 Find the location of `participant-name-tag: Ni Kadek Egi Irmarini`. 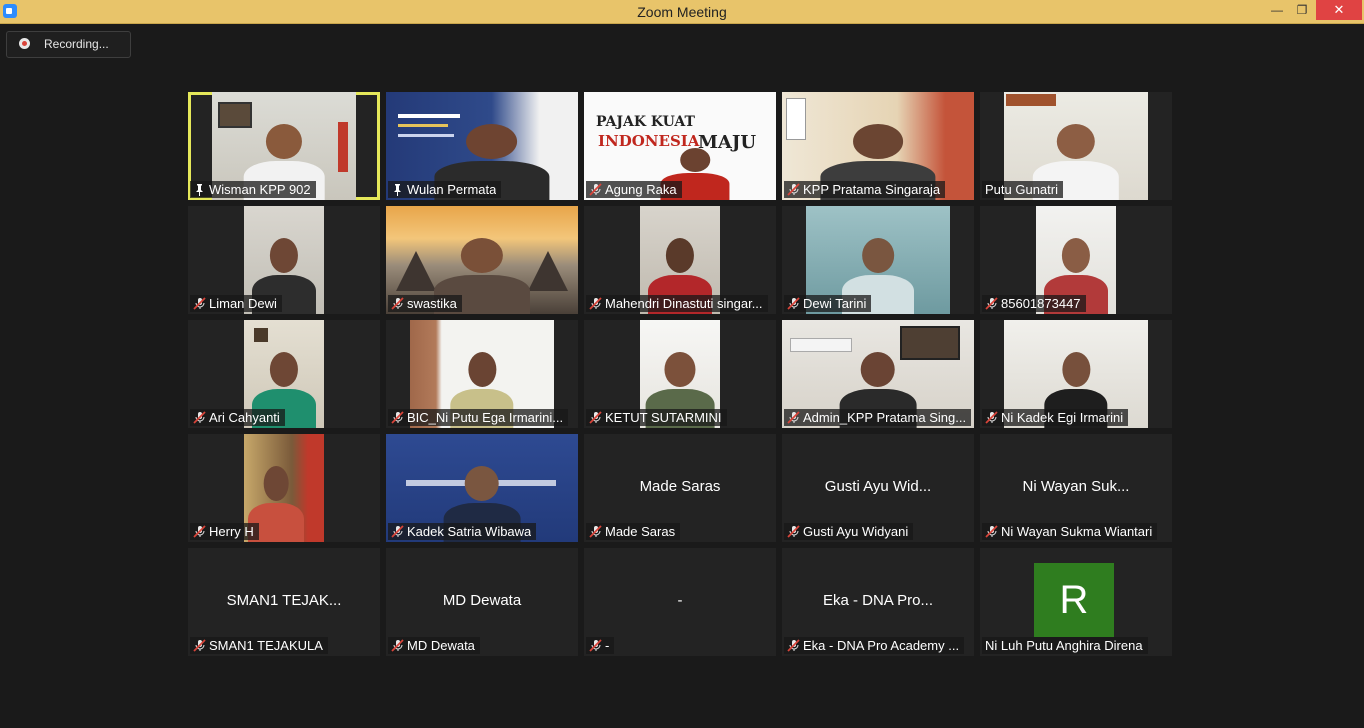

participant-name-tag: Ni Kadek Egi Irmarini is located at coordinates (1055, 417).